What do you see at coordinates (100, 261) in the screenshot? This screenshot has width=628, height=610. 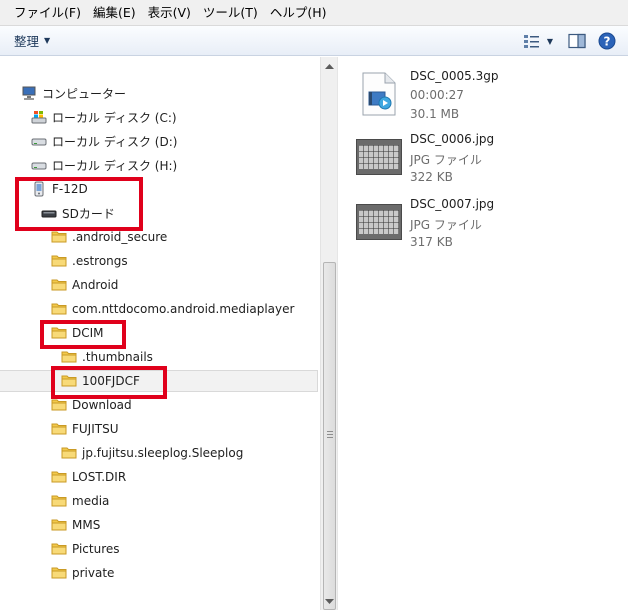 I see `tree-item-label: .estrongs` at bounding box center [100, 261].